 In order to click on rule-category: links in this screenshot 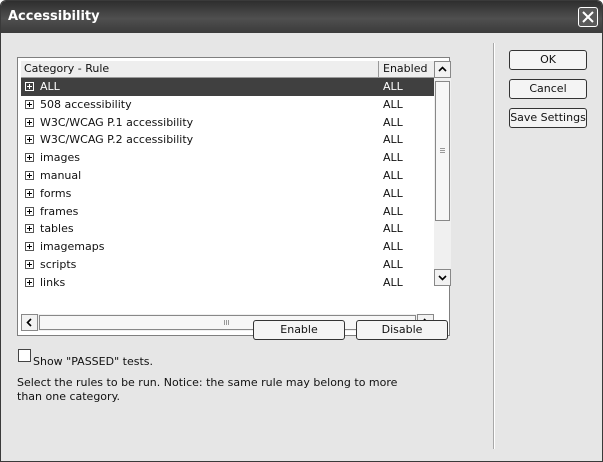, I will do `click(53, 282)`.